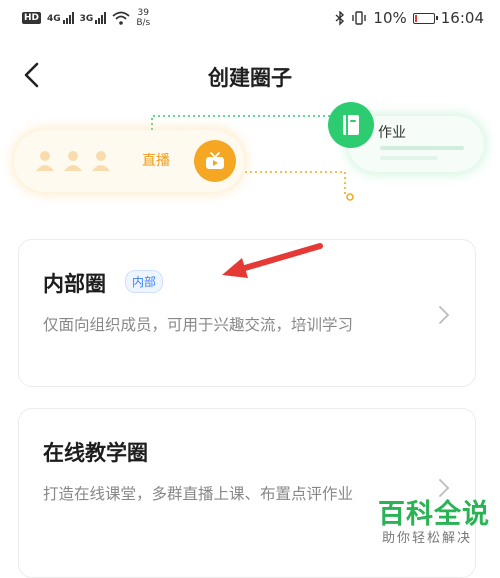 The width and height of the screenshot is (500, 578). What do you see at coordinates (95, 453) in the screenshot?
I see `option-title: 在线教学圈` at bounding box center [95, 453].